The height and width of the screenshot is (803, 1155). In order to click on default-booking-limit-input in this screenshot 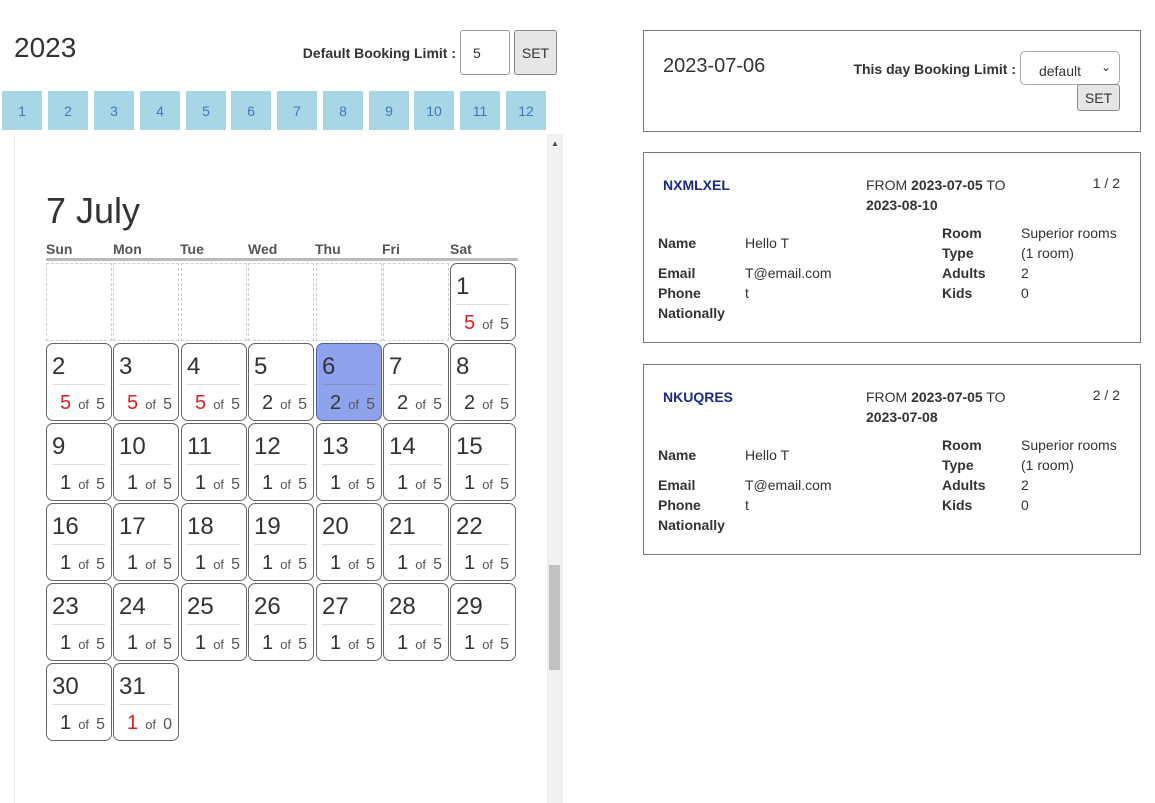, I will do `click(485, 52)`.